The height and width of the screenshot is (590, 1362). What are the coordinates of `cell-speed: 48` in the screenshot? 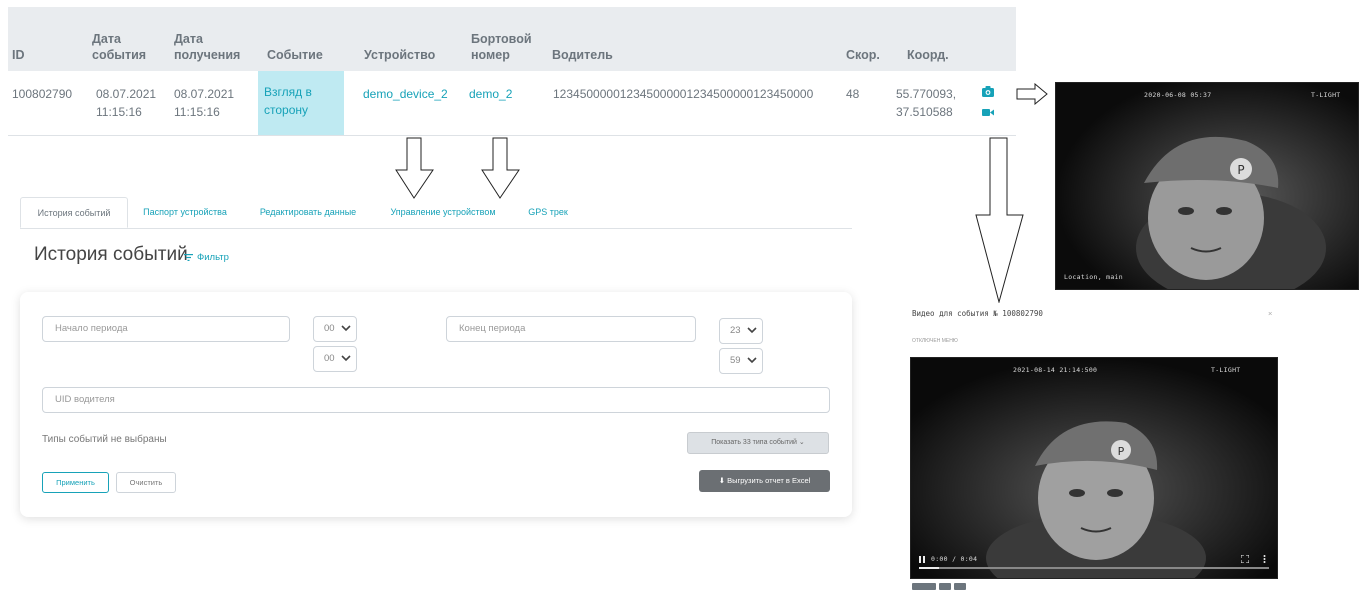 It's located at (853, 94).